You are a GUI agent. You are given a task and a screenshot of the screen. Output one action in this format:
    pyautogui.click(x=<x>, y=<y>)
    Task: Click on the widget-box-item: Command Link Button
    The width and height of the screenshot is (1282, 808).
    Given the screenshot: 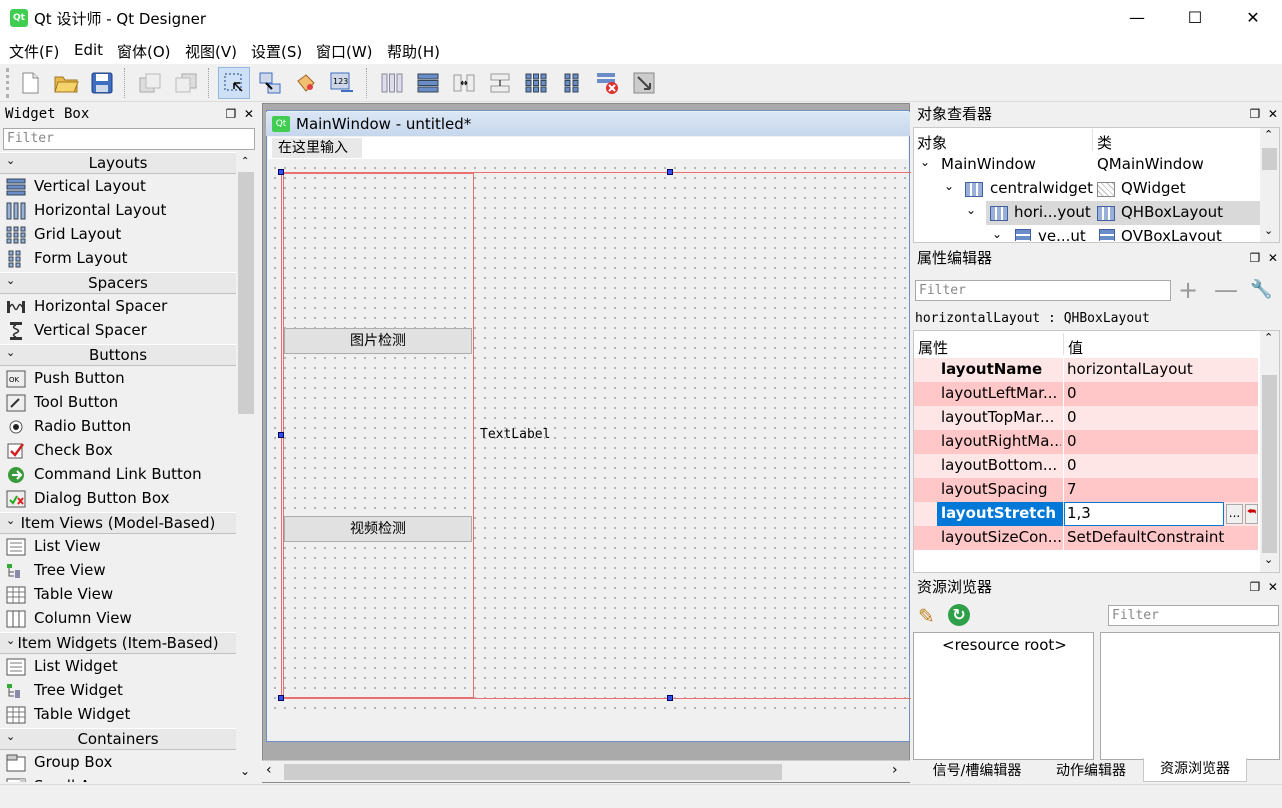 What is the action you would take?
    pyautogui.click(x=118, y=475)
    